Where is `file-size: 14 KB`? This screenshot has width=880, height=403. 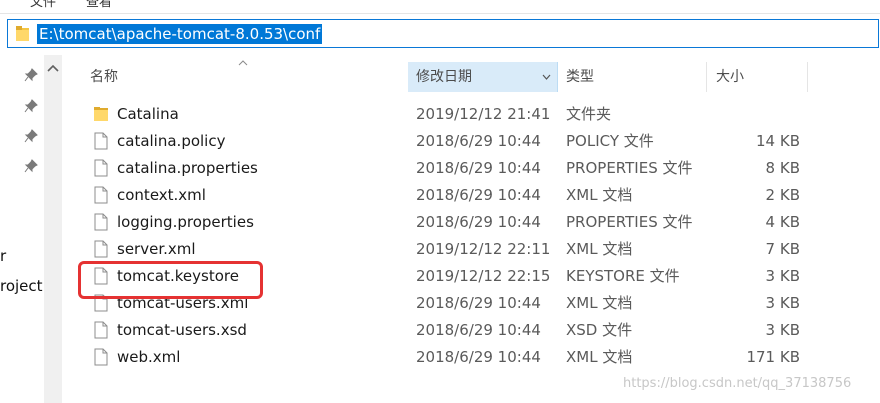 file-size: 14 KB is located at coordinates (778, 141).